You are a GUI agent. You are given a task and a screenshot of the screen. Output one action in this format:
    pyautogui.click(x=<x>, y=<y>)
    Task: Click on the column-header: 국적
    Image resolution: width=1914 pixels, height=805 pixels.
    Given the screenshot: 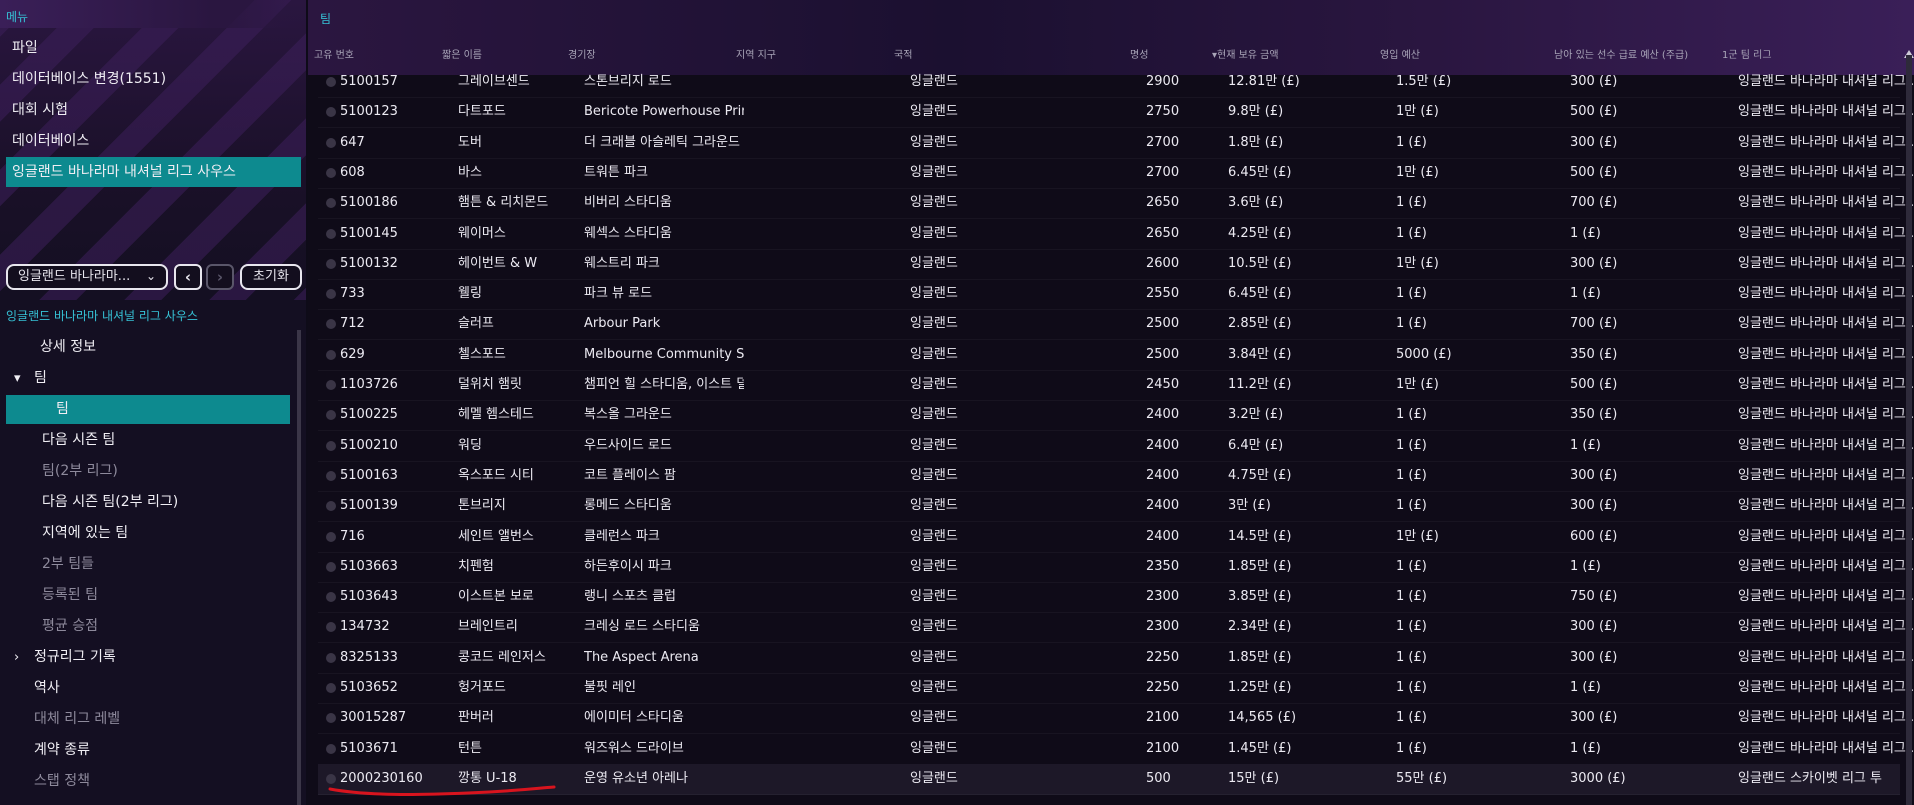 What is the action you would take?
    pyautogui.click(x=903, y=53)
    